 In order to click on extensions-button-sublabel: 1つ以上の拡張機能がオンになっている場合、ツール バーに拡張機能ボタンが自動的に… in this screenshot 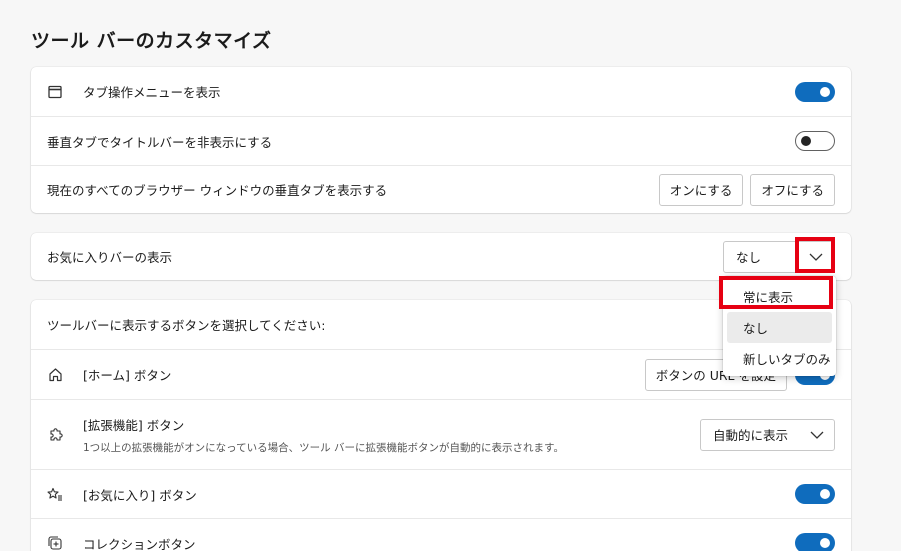, I will do `click(323, 447)`.